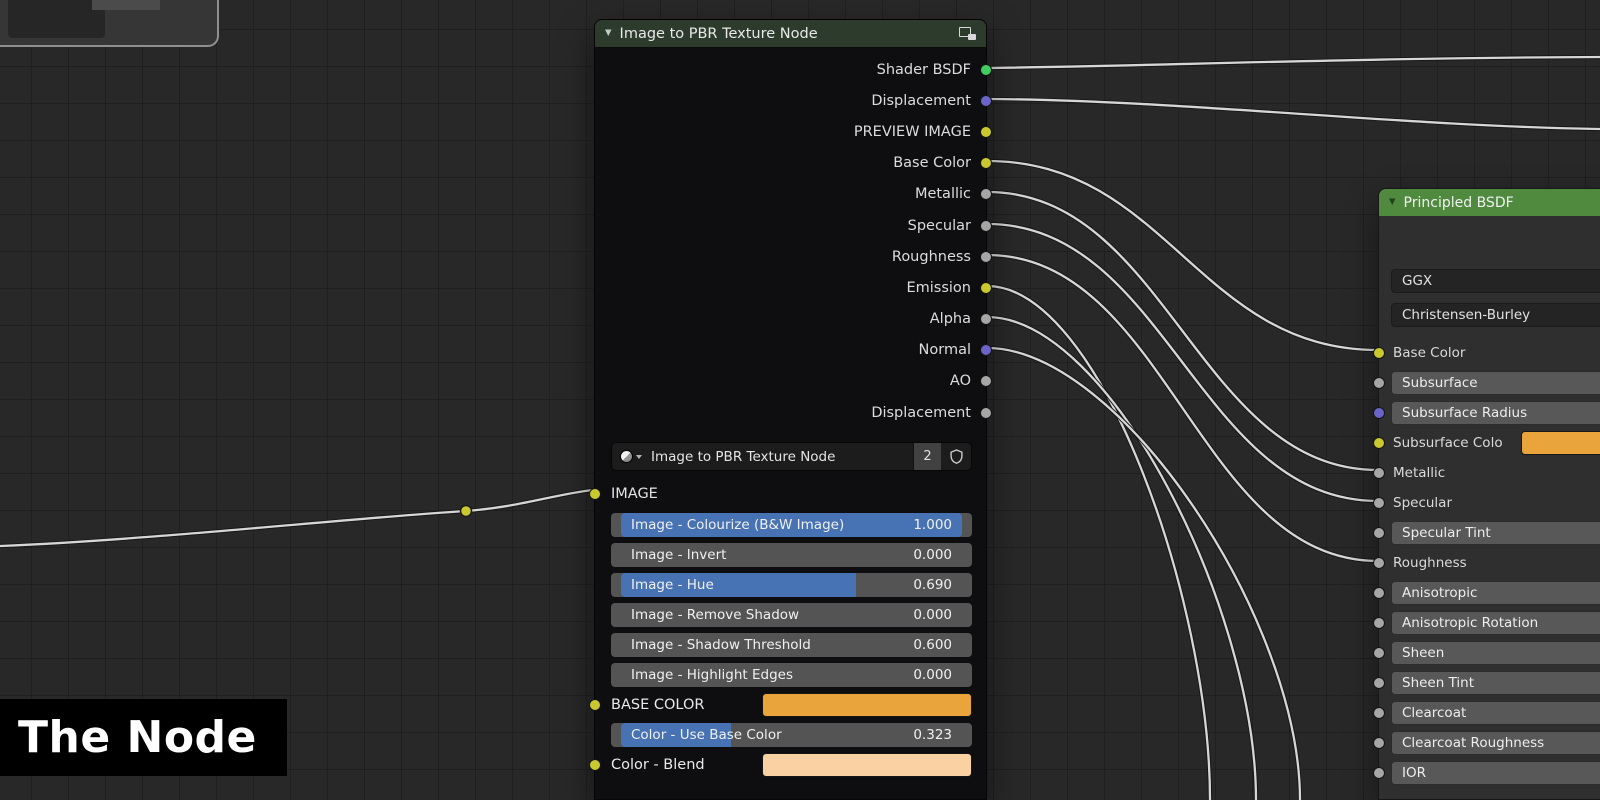 The width and height of the screenshot is (1600, 800). Describe the element at coordinates (1379, 472) in the screenshot. I see `bsdf-socket-metallic` at that location.